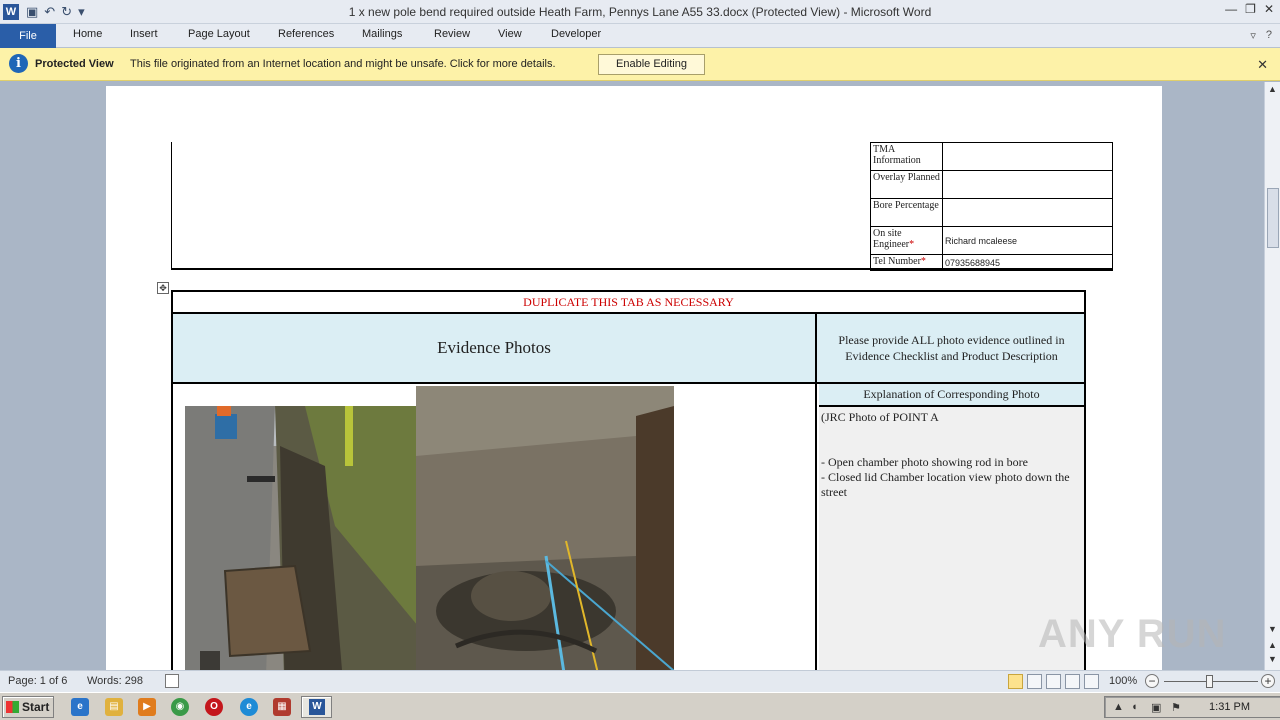 This screenshot has height=720, width=1280. What do you see at coordinates (74, 64) in the screenshot?
I see `protected-view-label: Protected View` at bounding box center [74, 64].